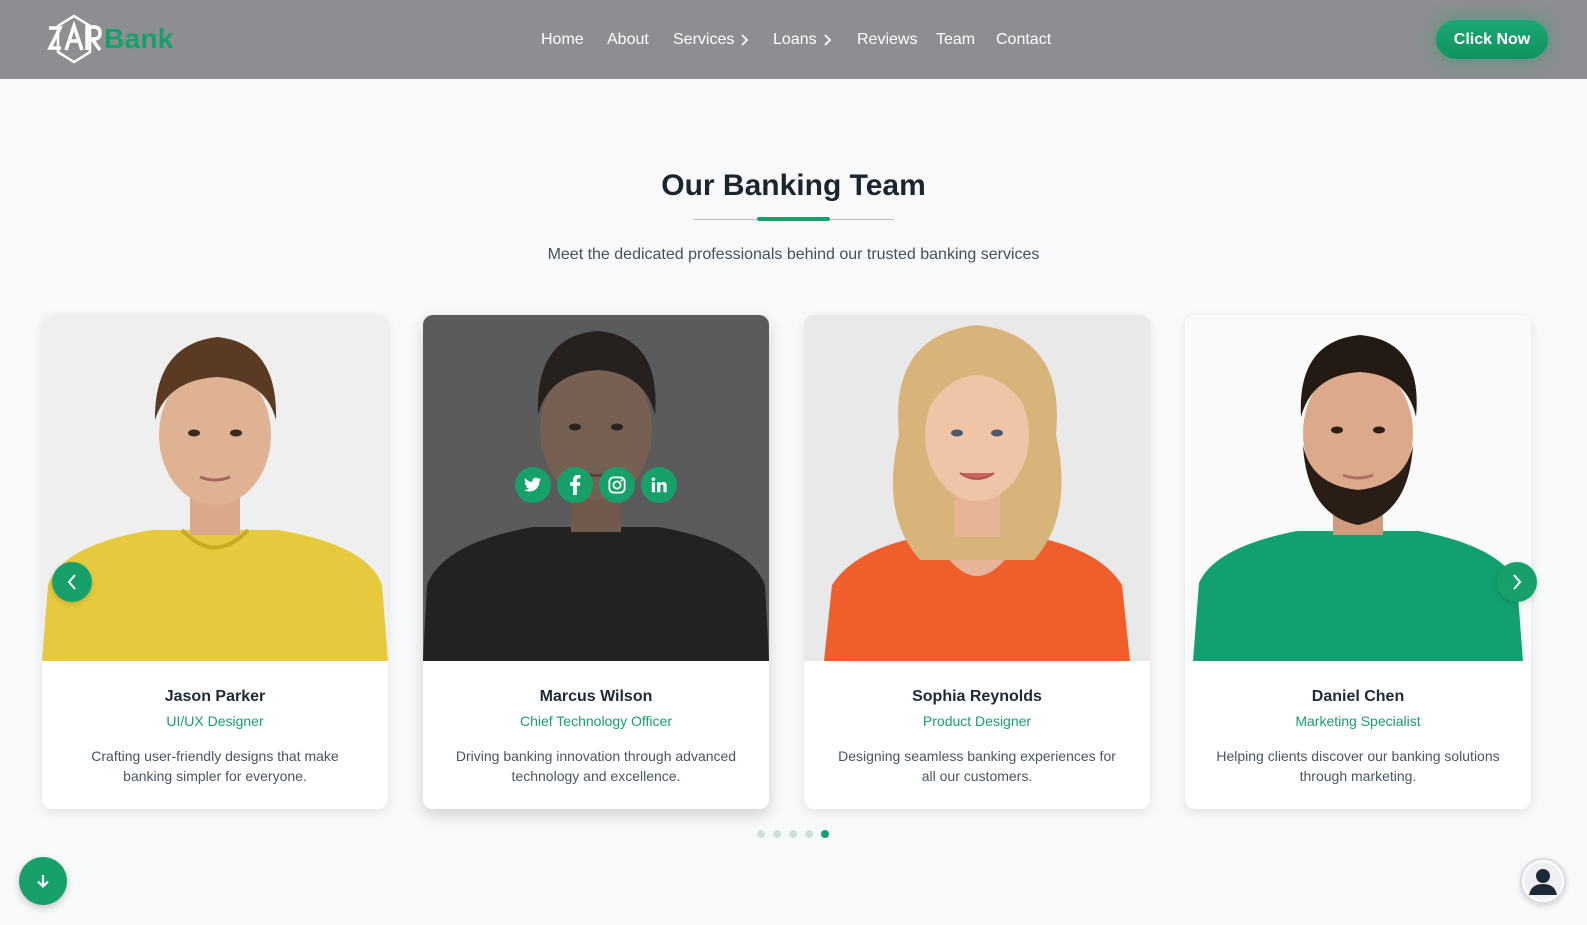 Image resolution: width=1587 pixels, height=925 pixels. Describe the element at coordinates (215, 696) in the screenshot. I see `member-name: Jason Parker` at that location.